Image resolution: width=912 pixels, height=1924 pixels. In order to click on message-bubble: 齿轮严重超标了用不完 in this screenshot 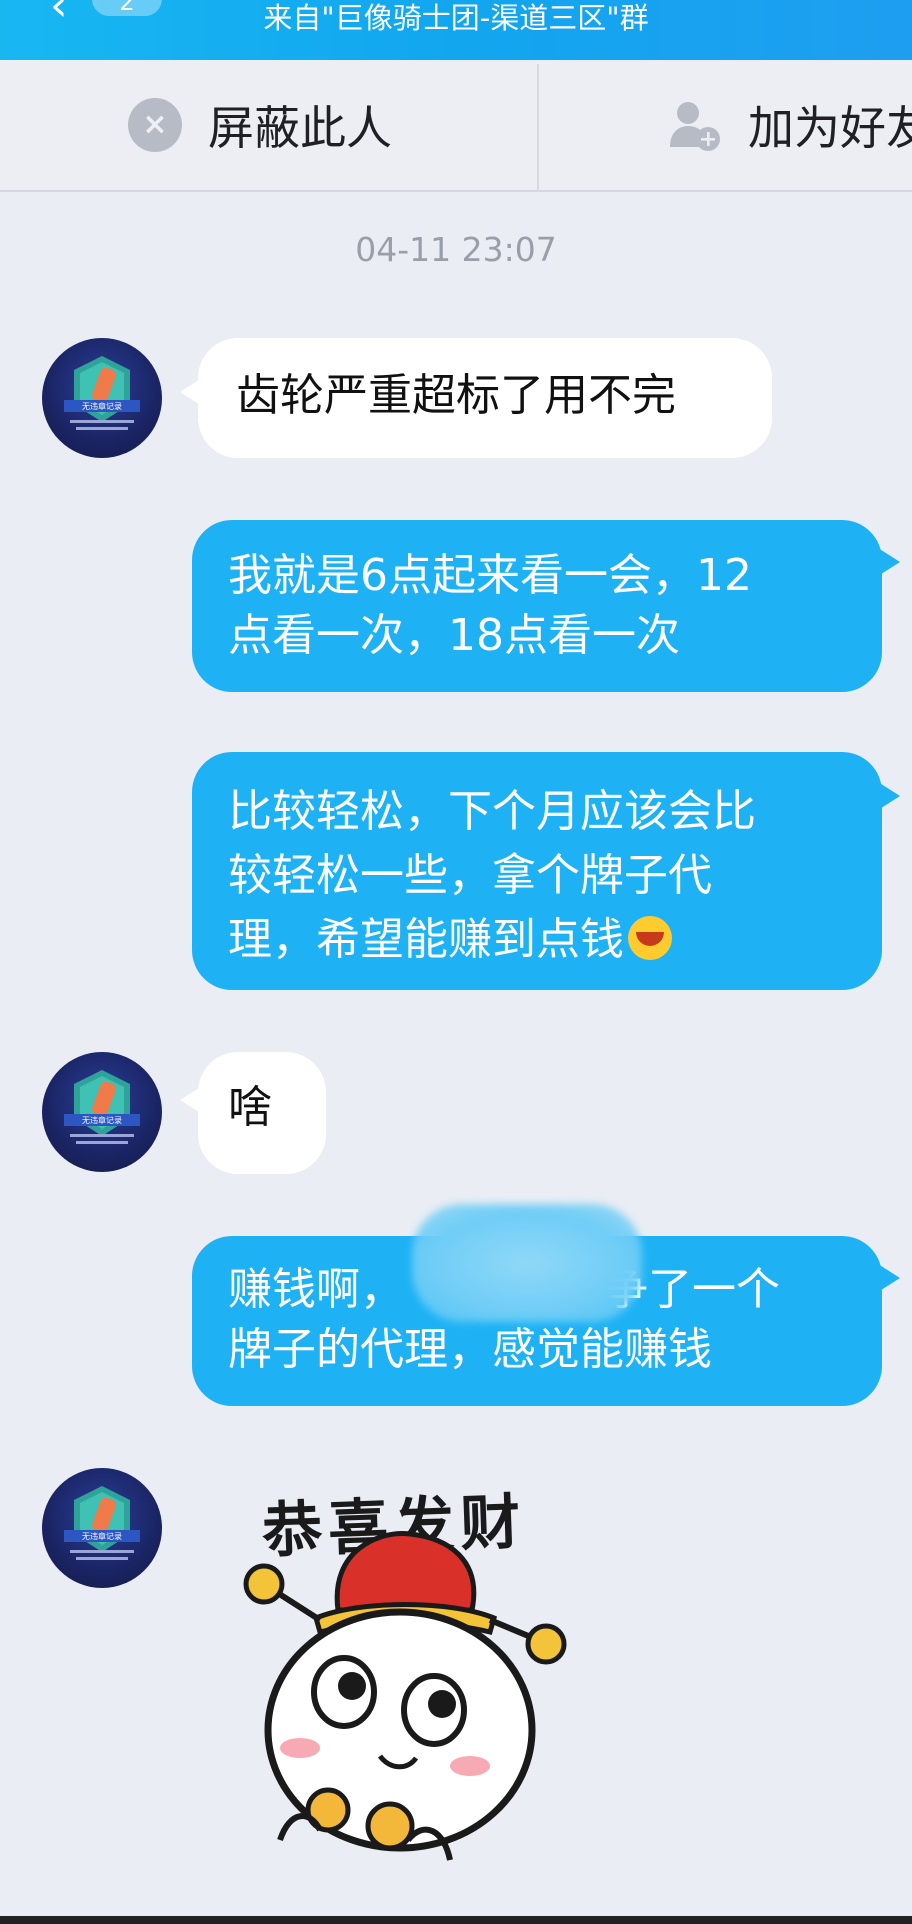, I will do `click(485, 398)`.